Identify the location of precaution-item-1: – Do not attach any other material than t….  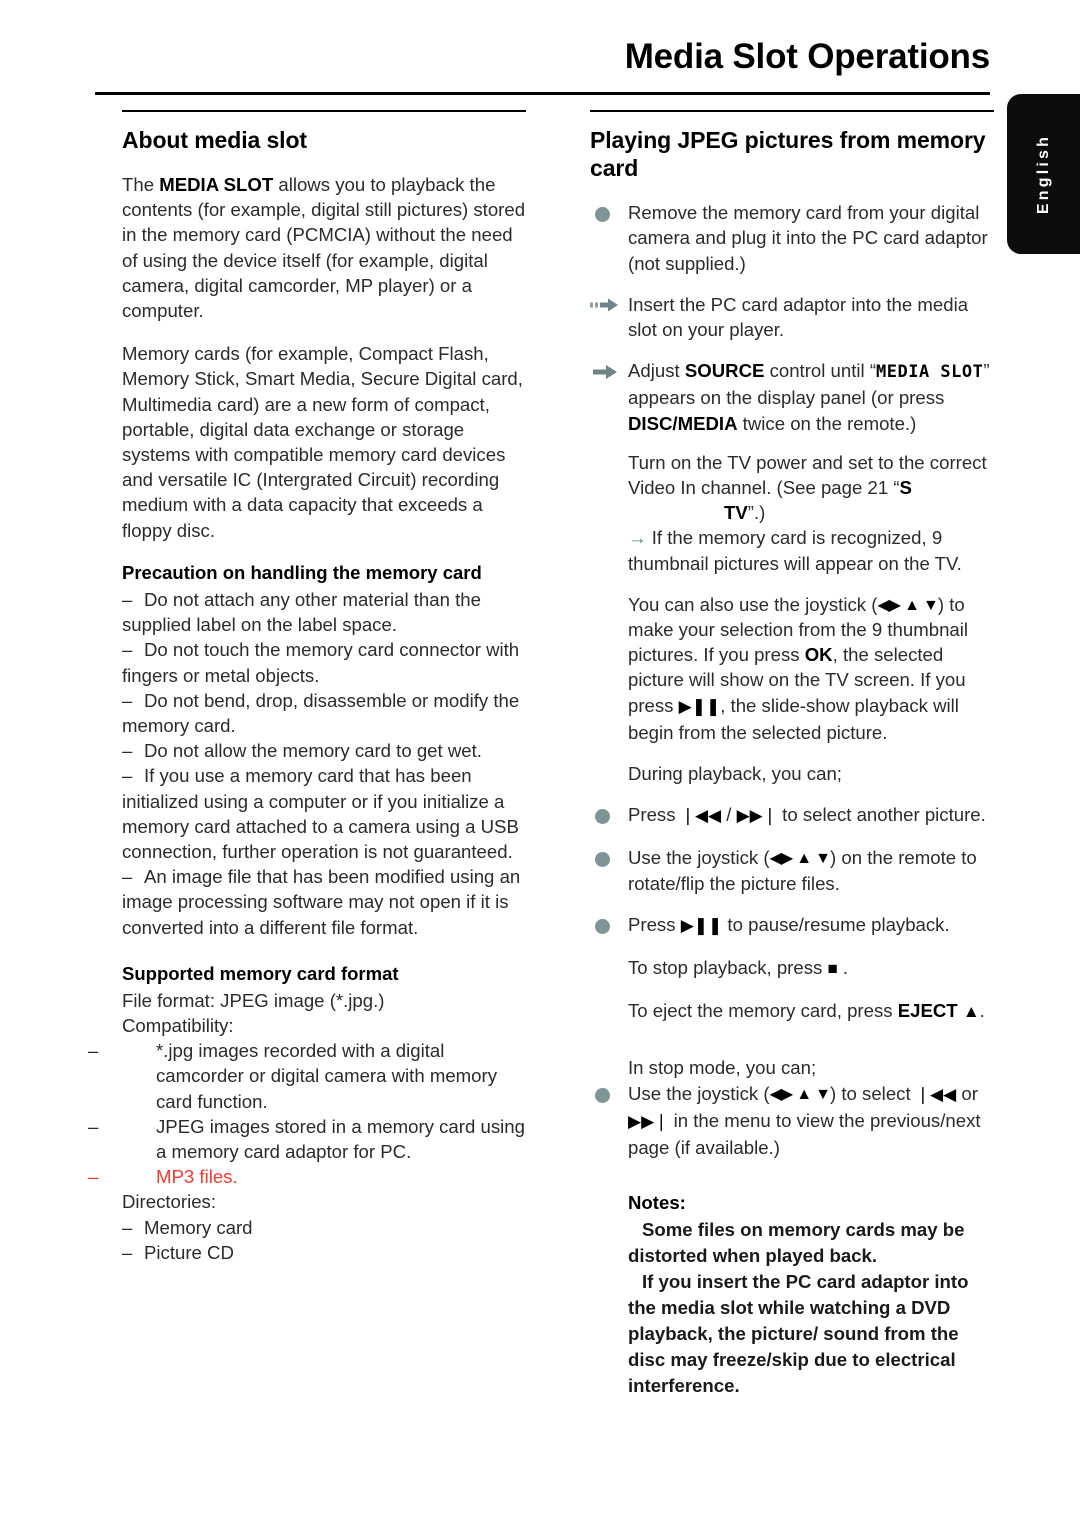
(324, 612).